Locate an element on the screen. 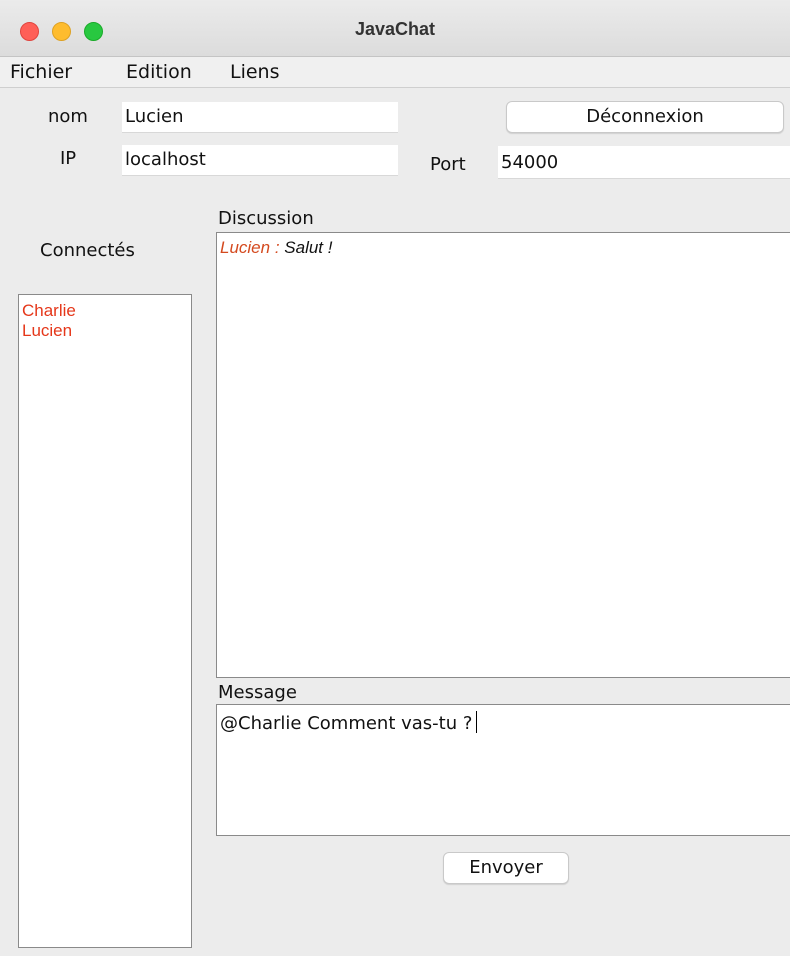 This screenshot has height=956, width=790. message-input: @Charlie Comment vas-tu ? is located at coordinates (503, 770).